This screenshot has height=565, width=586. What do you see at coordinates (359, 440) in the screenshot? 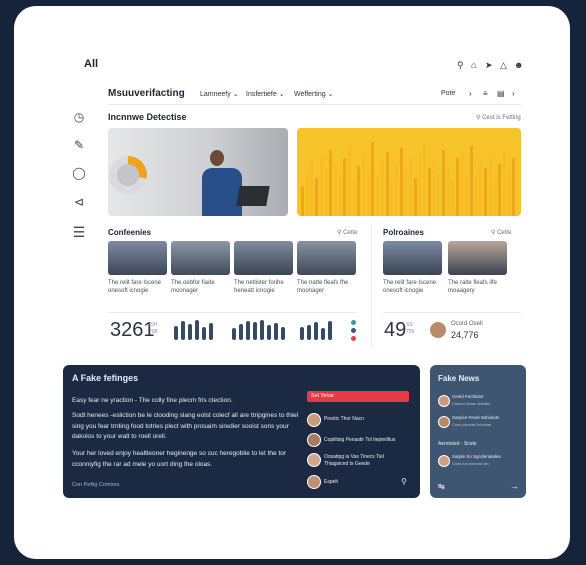
I see `row-label-2: Copilitsig Penastir Tol Iiepteitlius` at bounding box center [359, 440].